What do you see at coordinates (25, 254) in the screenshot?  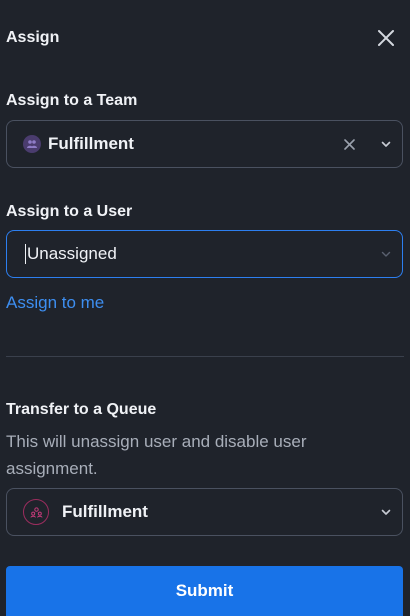 I see `text-cursor` at bounding box center [25, 254].